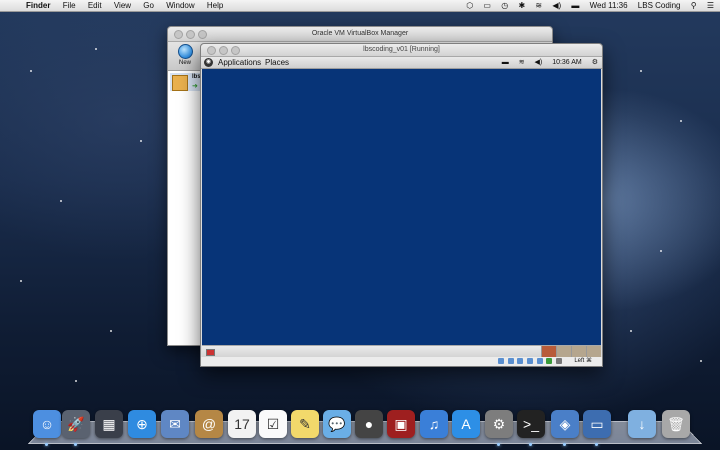 Image resolution: width=720 pixels, height=450 pixels. Describe the element at coordinates (466, 424) in the screenshot. I see `dock-app-store-icon: A` at that location.